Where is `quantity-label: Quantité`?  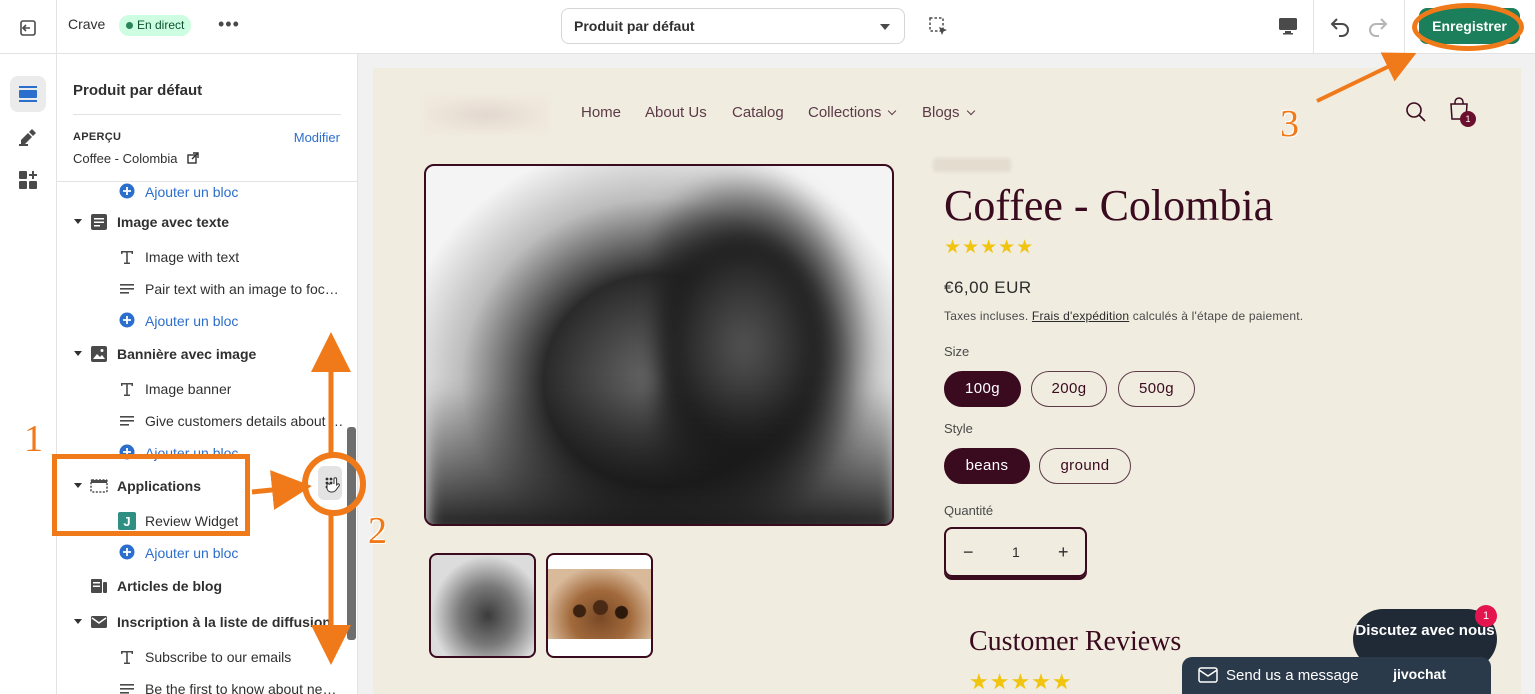
quantity-label: Quantité is located at coordinates (969, 510).